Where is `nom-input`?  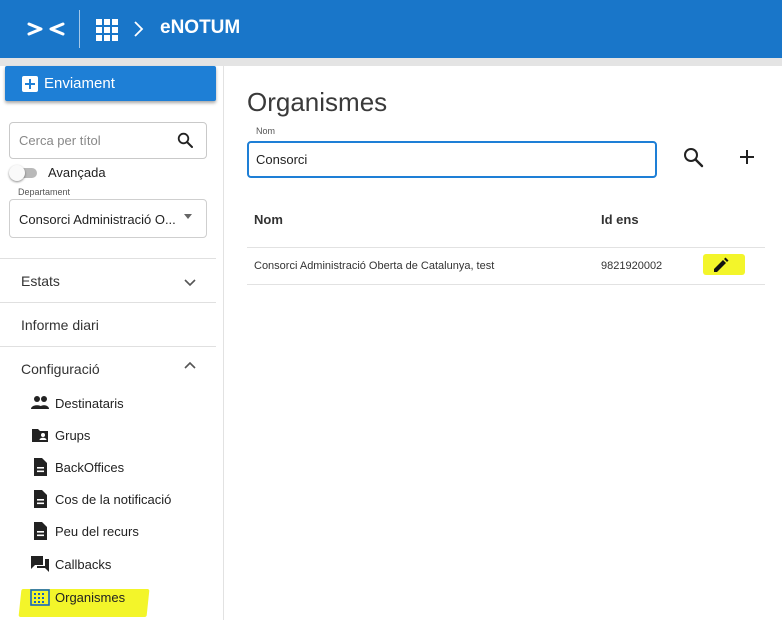
nom-input is located at coordinates (452, 159).